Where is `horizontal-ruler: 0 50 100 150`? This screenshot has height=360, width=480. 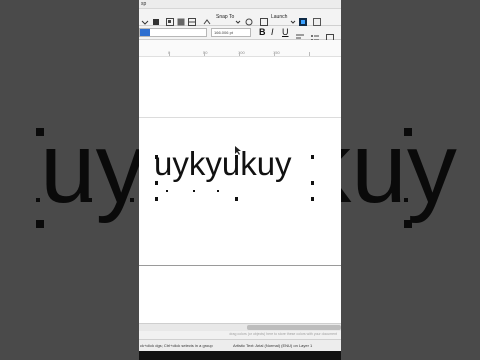
horizontal-ruler: 0 50 100 150 is located at coordinates (240, 48).